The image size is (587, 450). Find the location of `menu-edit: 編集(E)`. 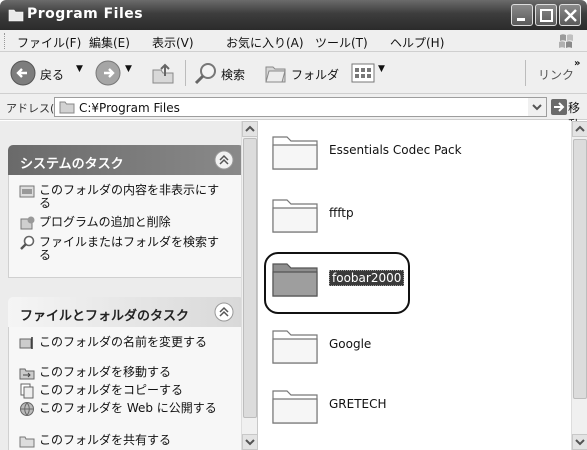

menu-edit: 編集(E) is located at coordinates (109, 42).